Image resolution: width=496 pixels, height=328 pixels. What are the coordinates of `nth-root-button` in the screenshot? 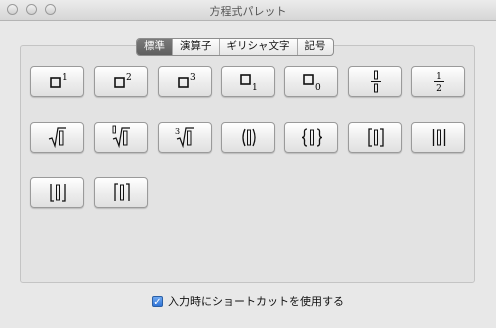 It's located at (121, 137).